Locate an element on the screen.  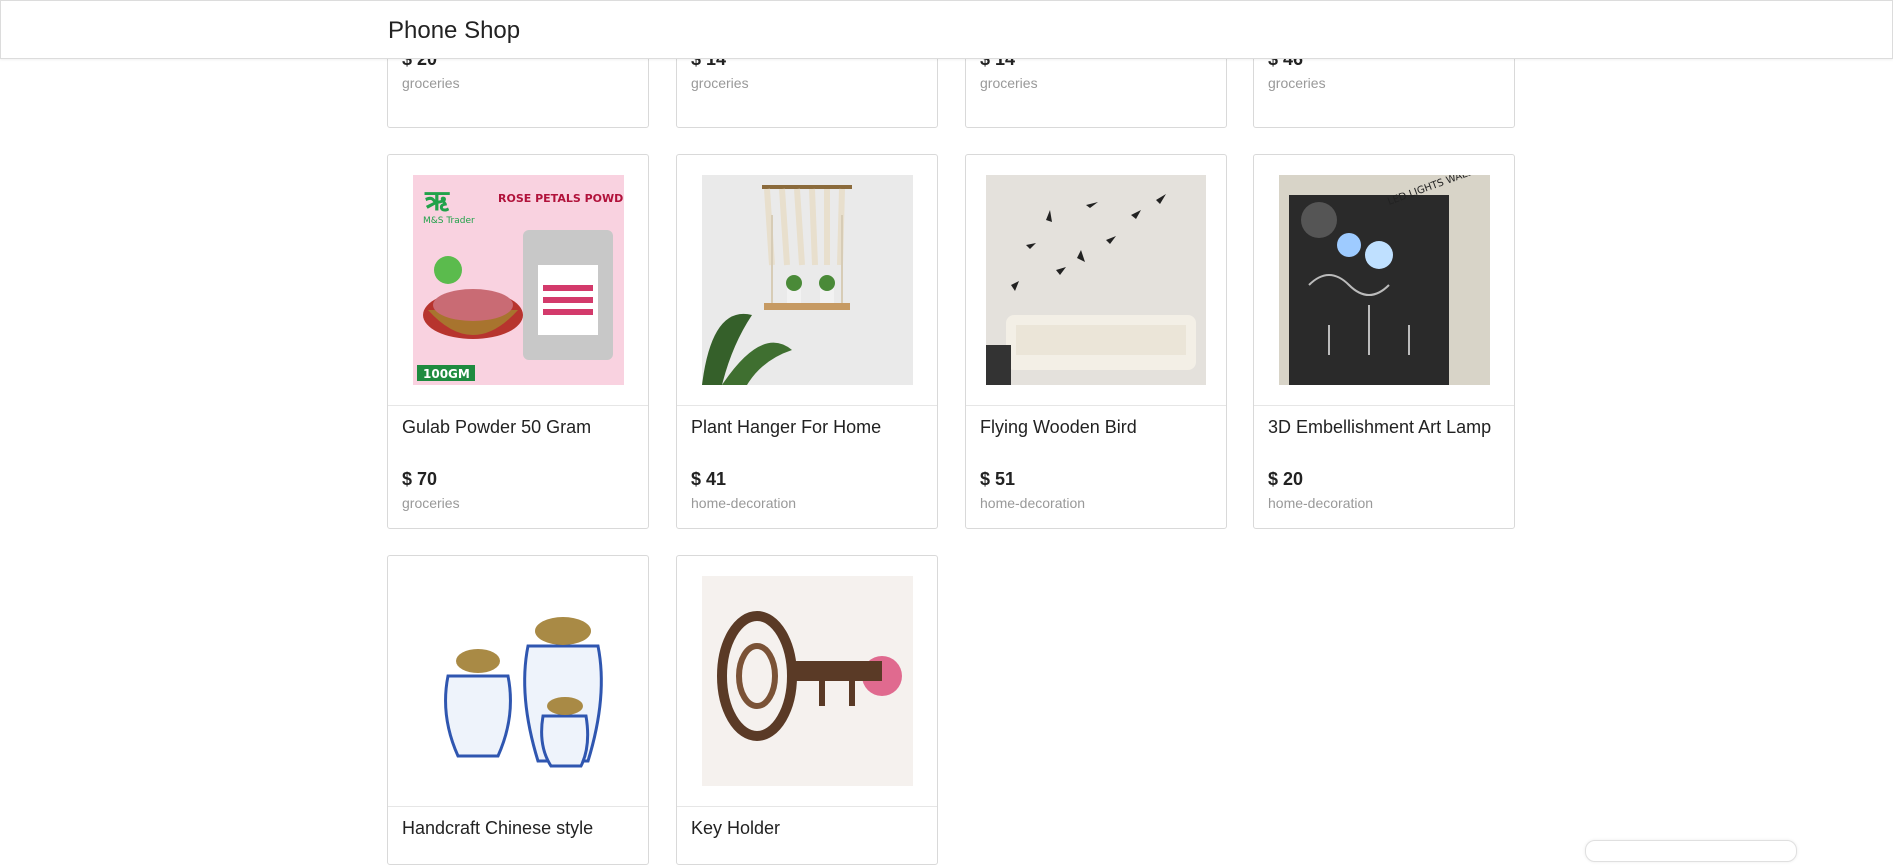
wall-lamp-image: LED LIGHTS WALL LAMP is located at coordinates (1384, 280).